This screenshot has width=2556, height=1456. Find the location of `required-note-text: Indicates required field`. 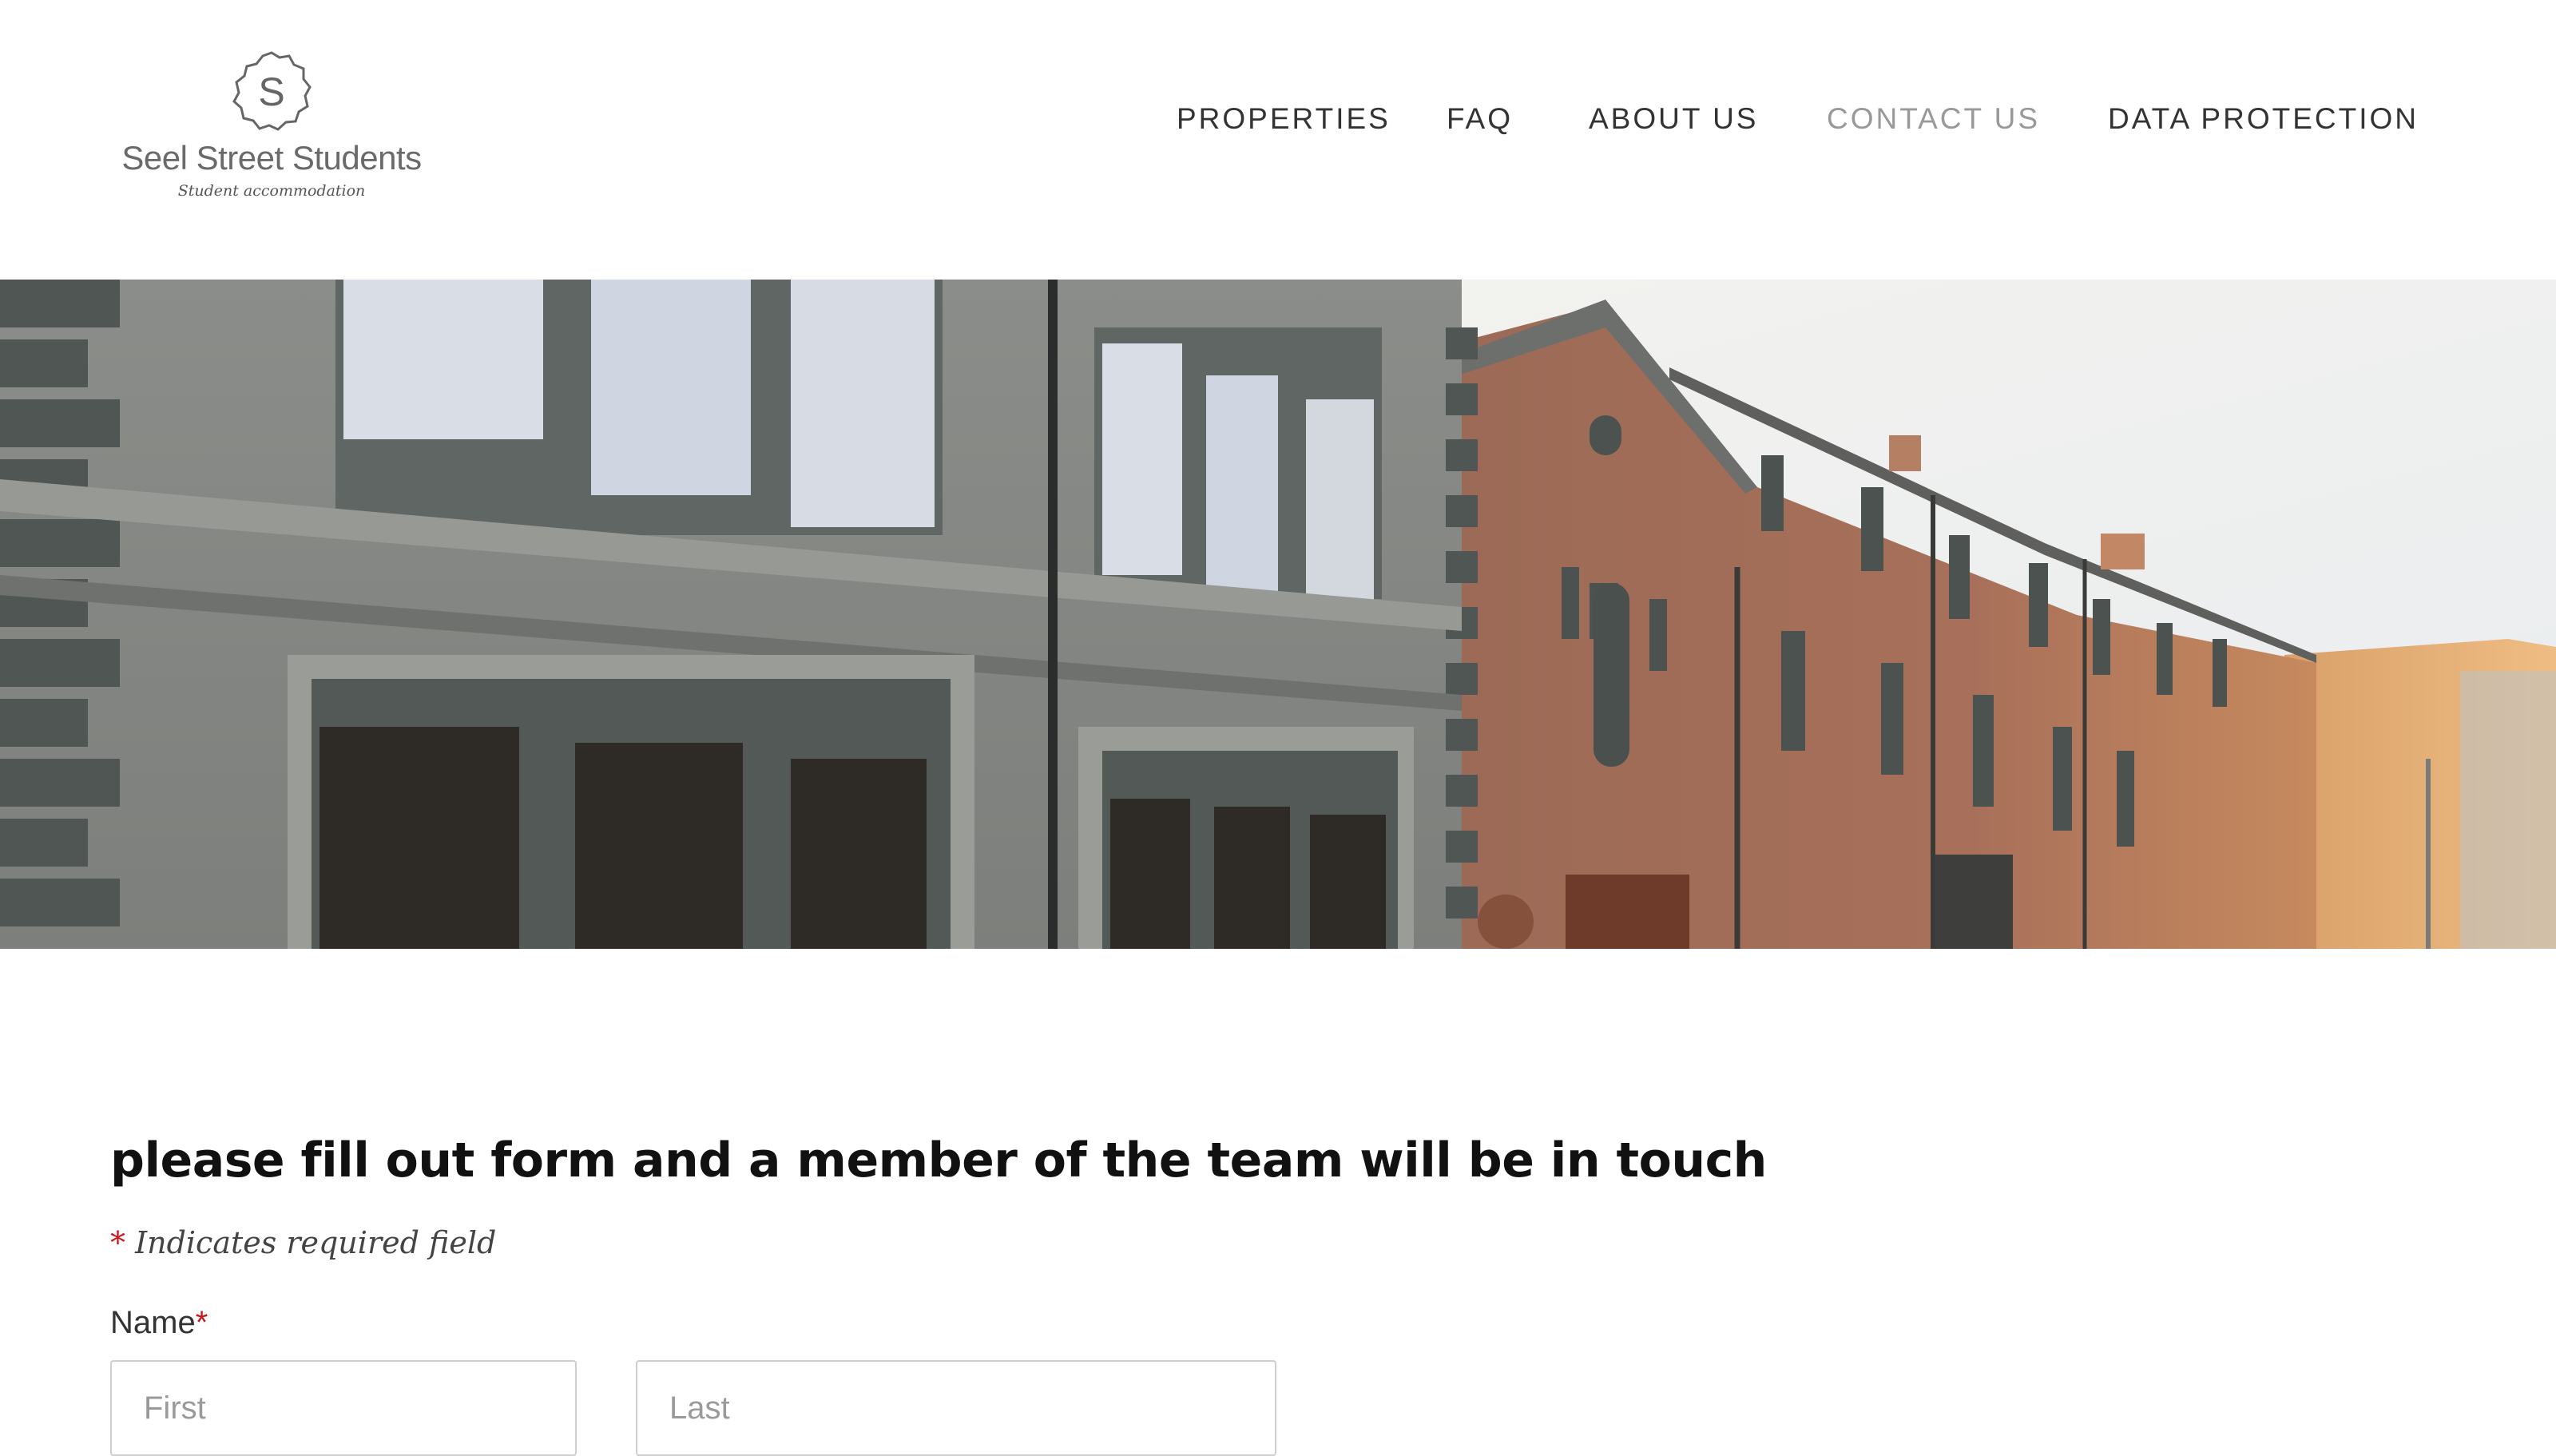

required-note-text: Indicates required field is located at coordinates (316, 1242).